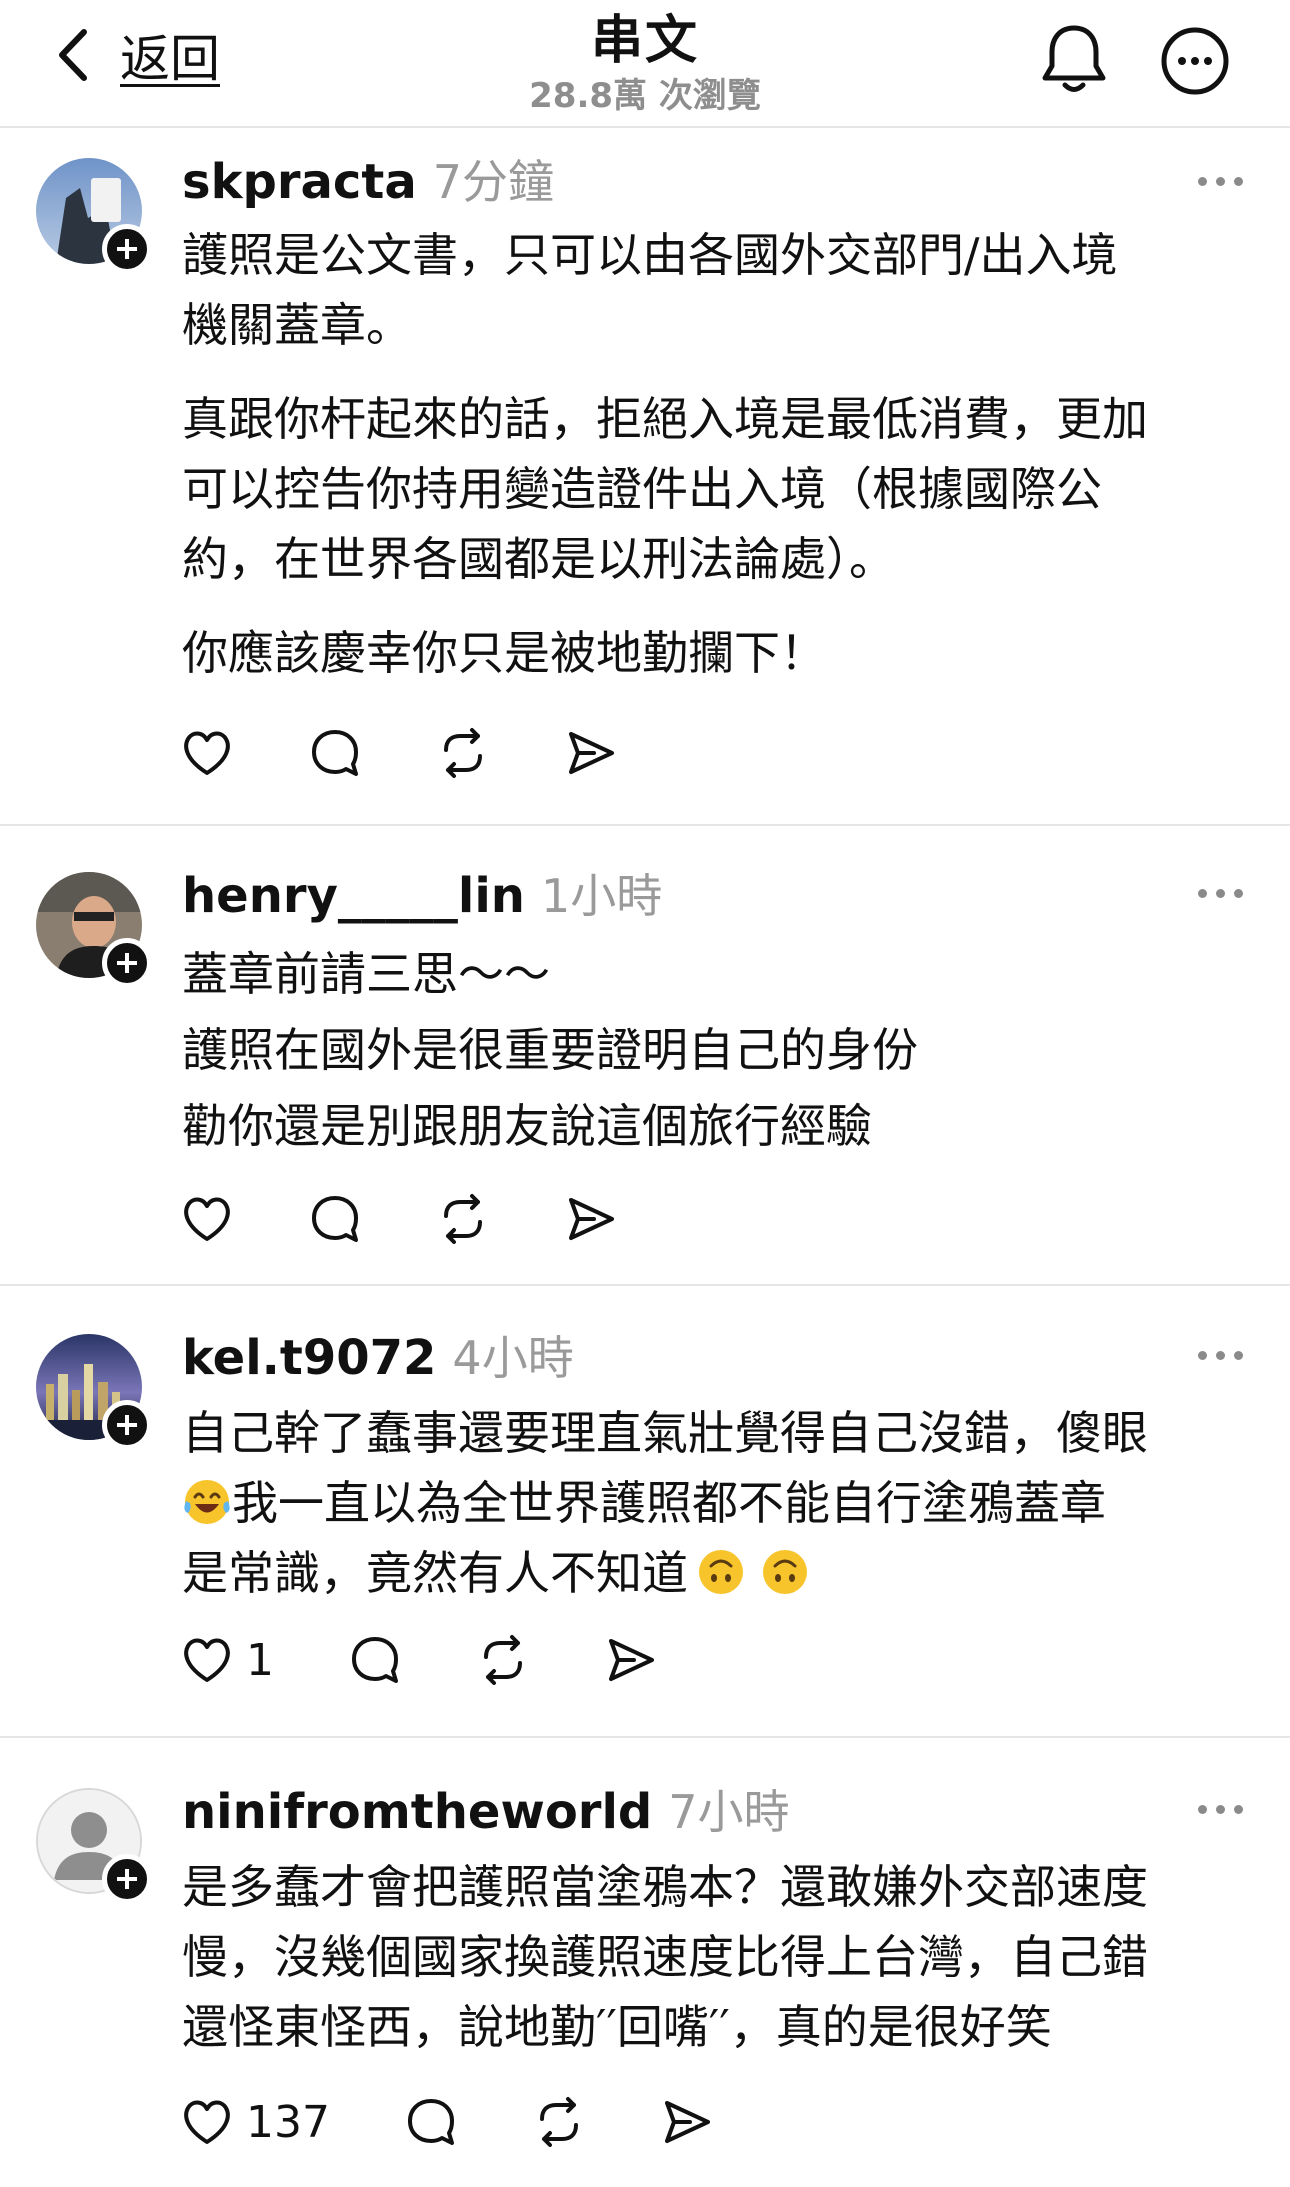 This screenshot has height=2187, width=1290. I want to click on text-line: 約，在世界各國都是以刑法論處）。, so click(538, 559).